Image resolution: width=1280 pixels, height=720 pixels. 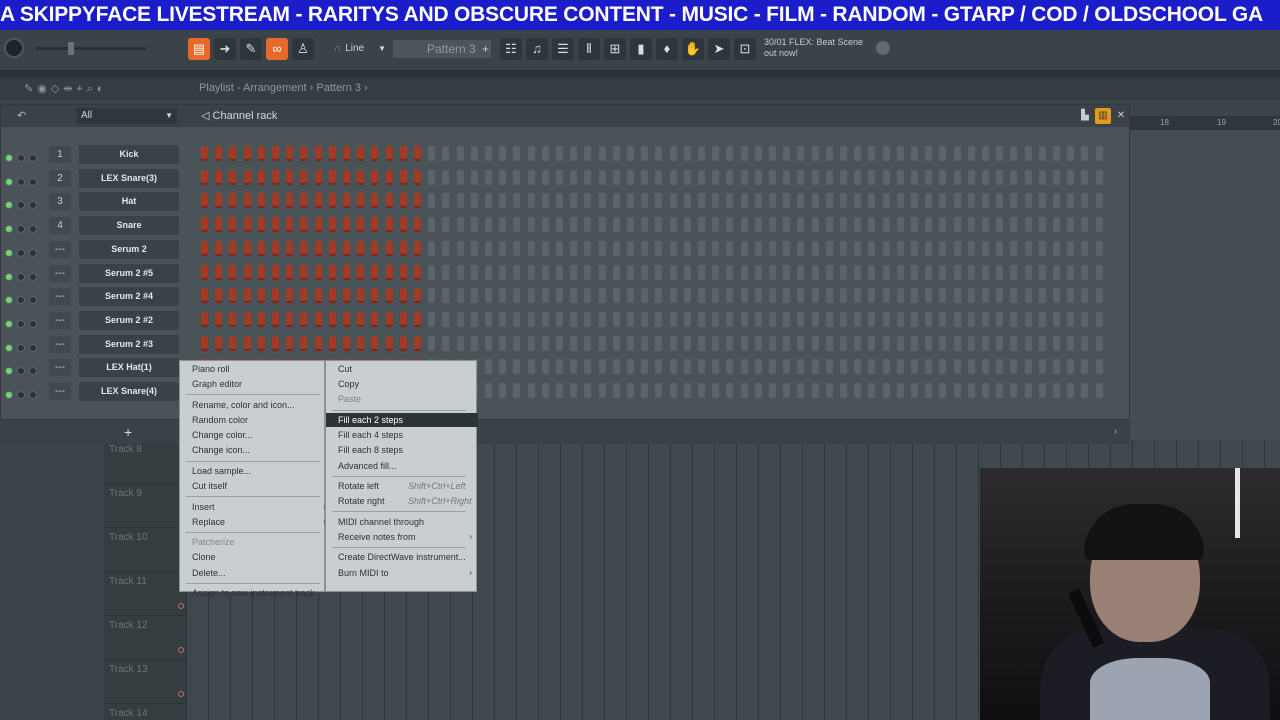 What do you see at coordinates (9, 300) in the screenshot?
I see `mute-led-icon` at bounding box center [9, 300].